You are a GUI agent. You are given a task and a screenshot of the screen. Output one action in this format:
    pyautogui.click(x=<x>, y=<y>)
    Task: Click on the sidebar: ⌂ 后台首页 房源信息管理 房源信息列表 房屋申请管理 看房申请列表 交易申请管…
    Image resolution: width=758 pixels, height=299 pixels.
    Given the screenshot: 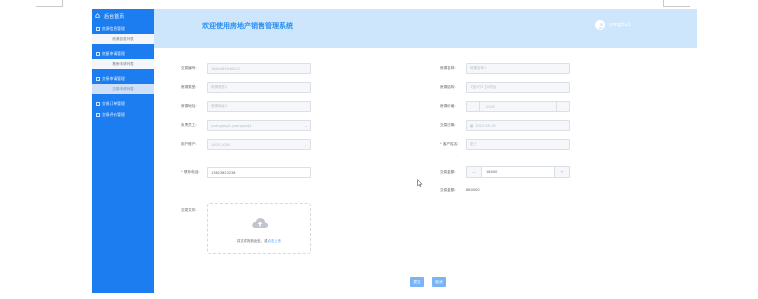 What is the action you would take?
    pyautogui.click(x=123, y=151)
    